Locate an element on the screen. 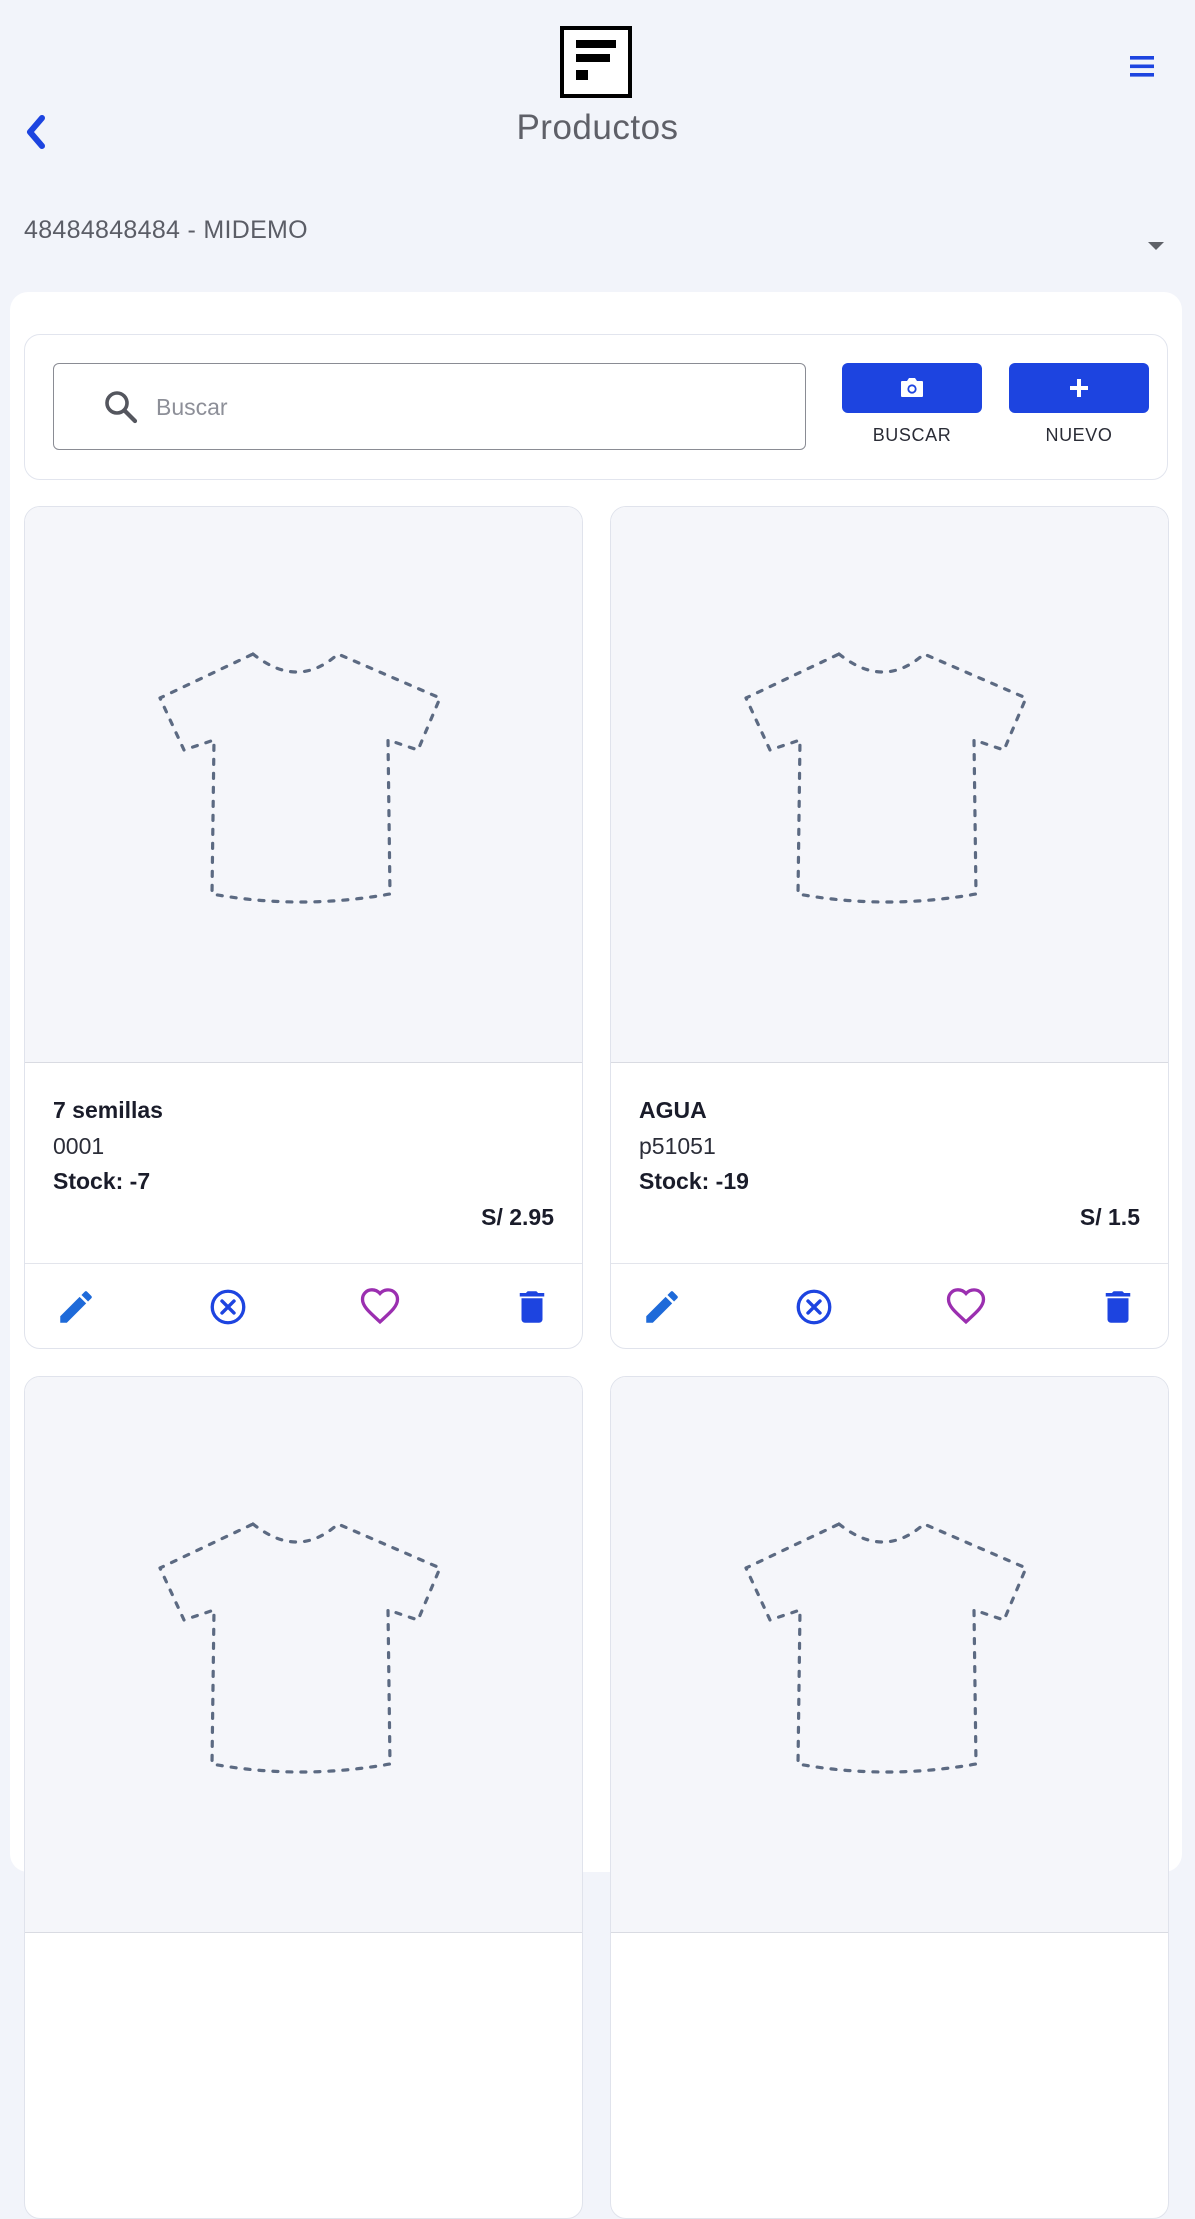 The width and height of the screenshot is (1195, 2219). search-icon is located at coordinates (121, 407).